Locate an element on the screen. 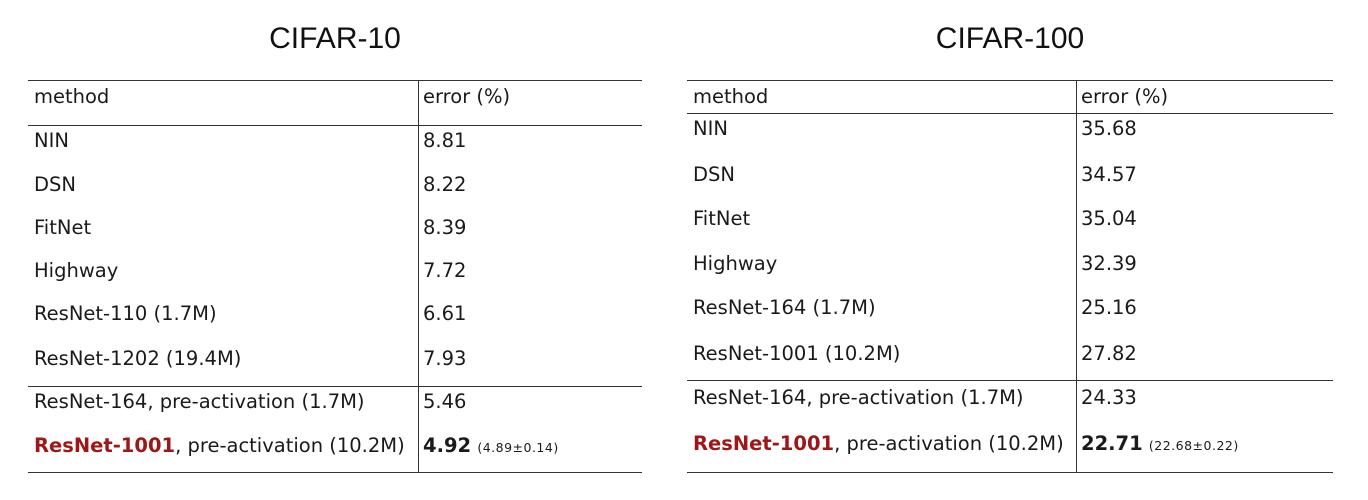  table-row-error-best: 22.71 (22.68±0.22) is located at coordinates (1160, 445).